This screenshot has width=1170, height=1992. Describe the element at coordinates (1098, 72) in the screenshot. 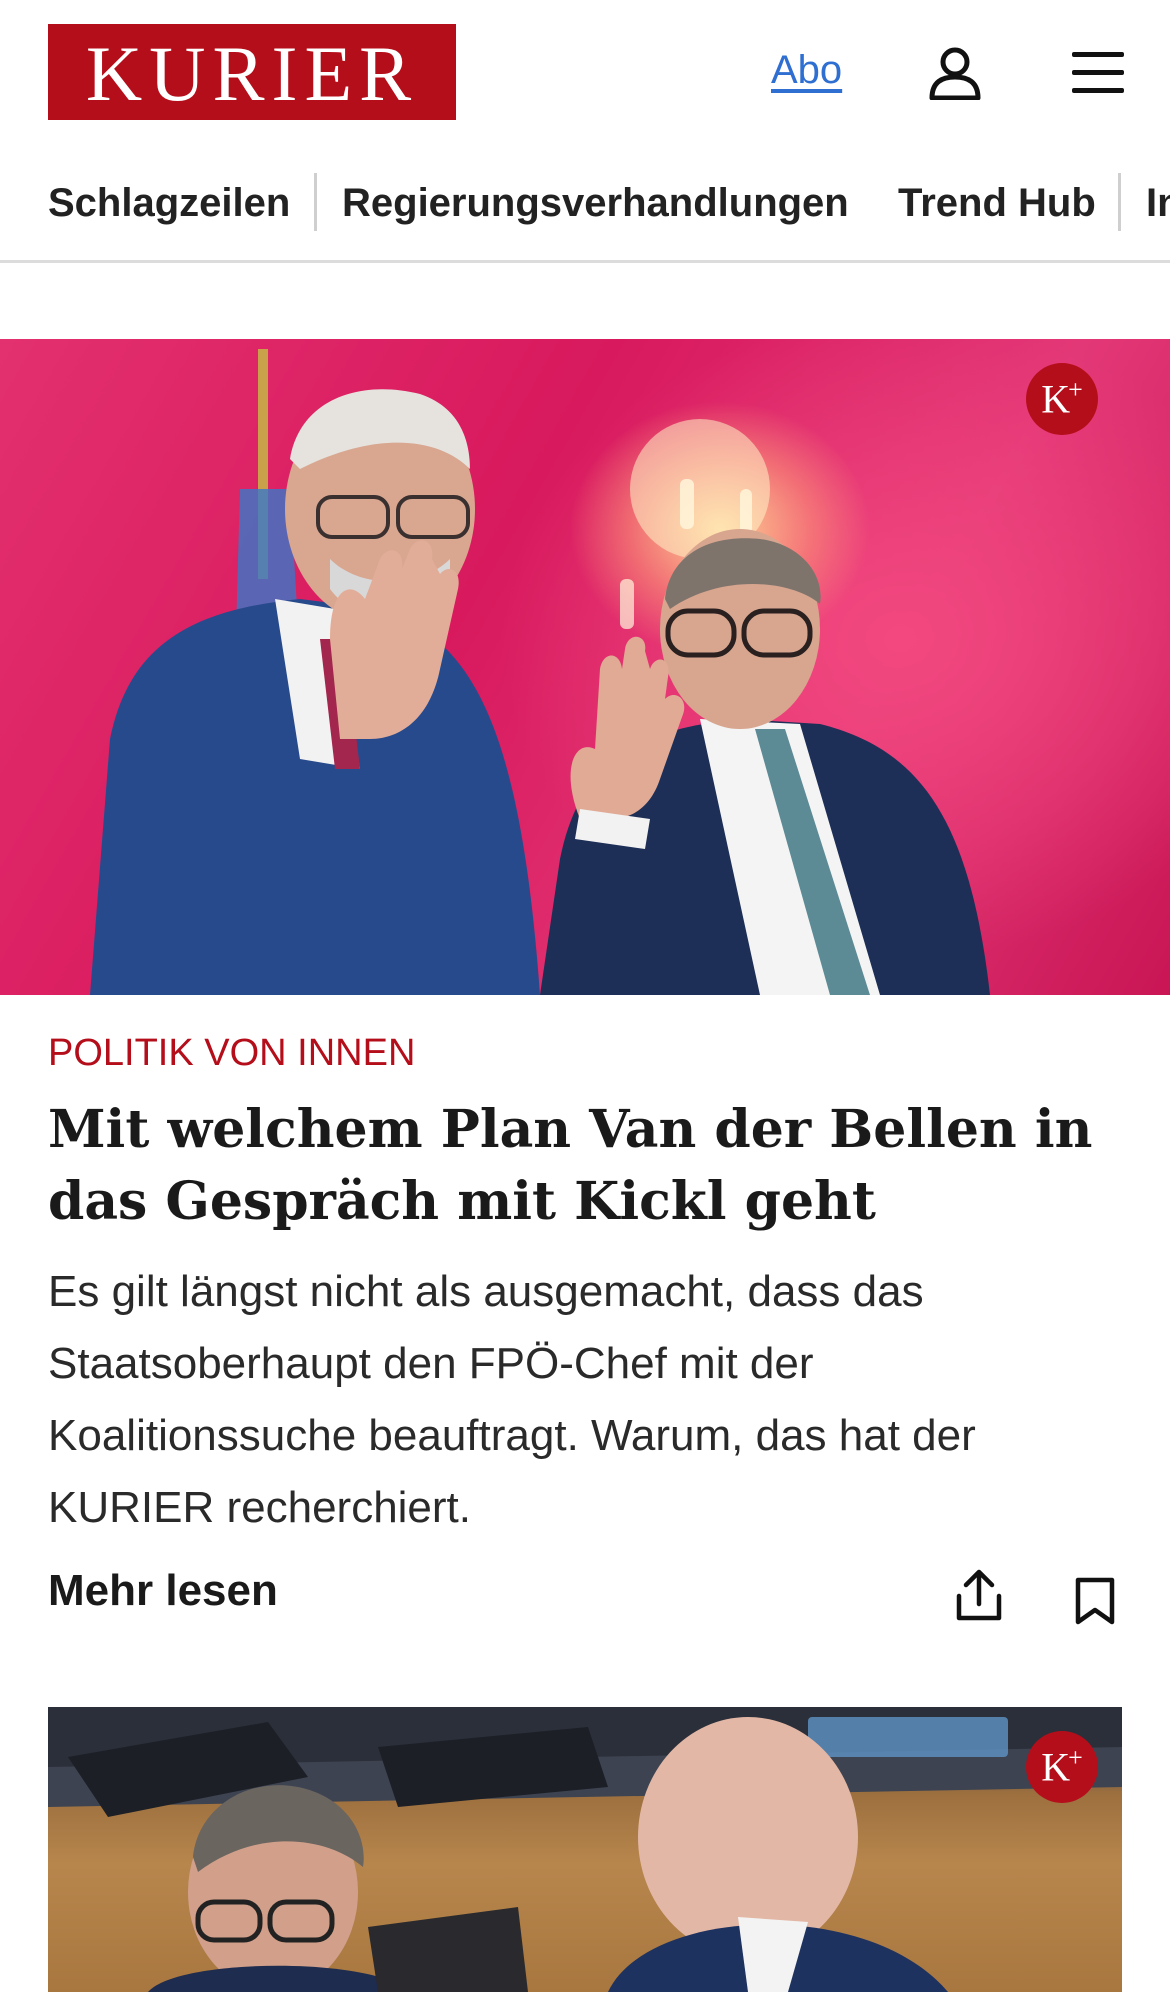

I see `menu-icon` at that location.